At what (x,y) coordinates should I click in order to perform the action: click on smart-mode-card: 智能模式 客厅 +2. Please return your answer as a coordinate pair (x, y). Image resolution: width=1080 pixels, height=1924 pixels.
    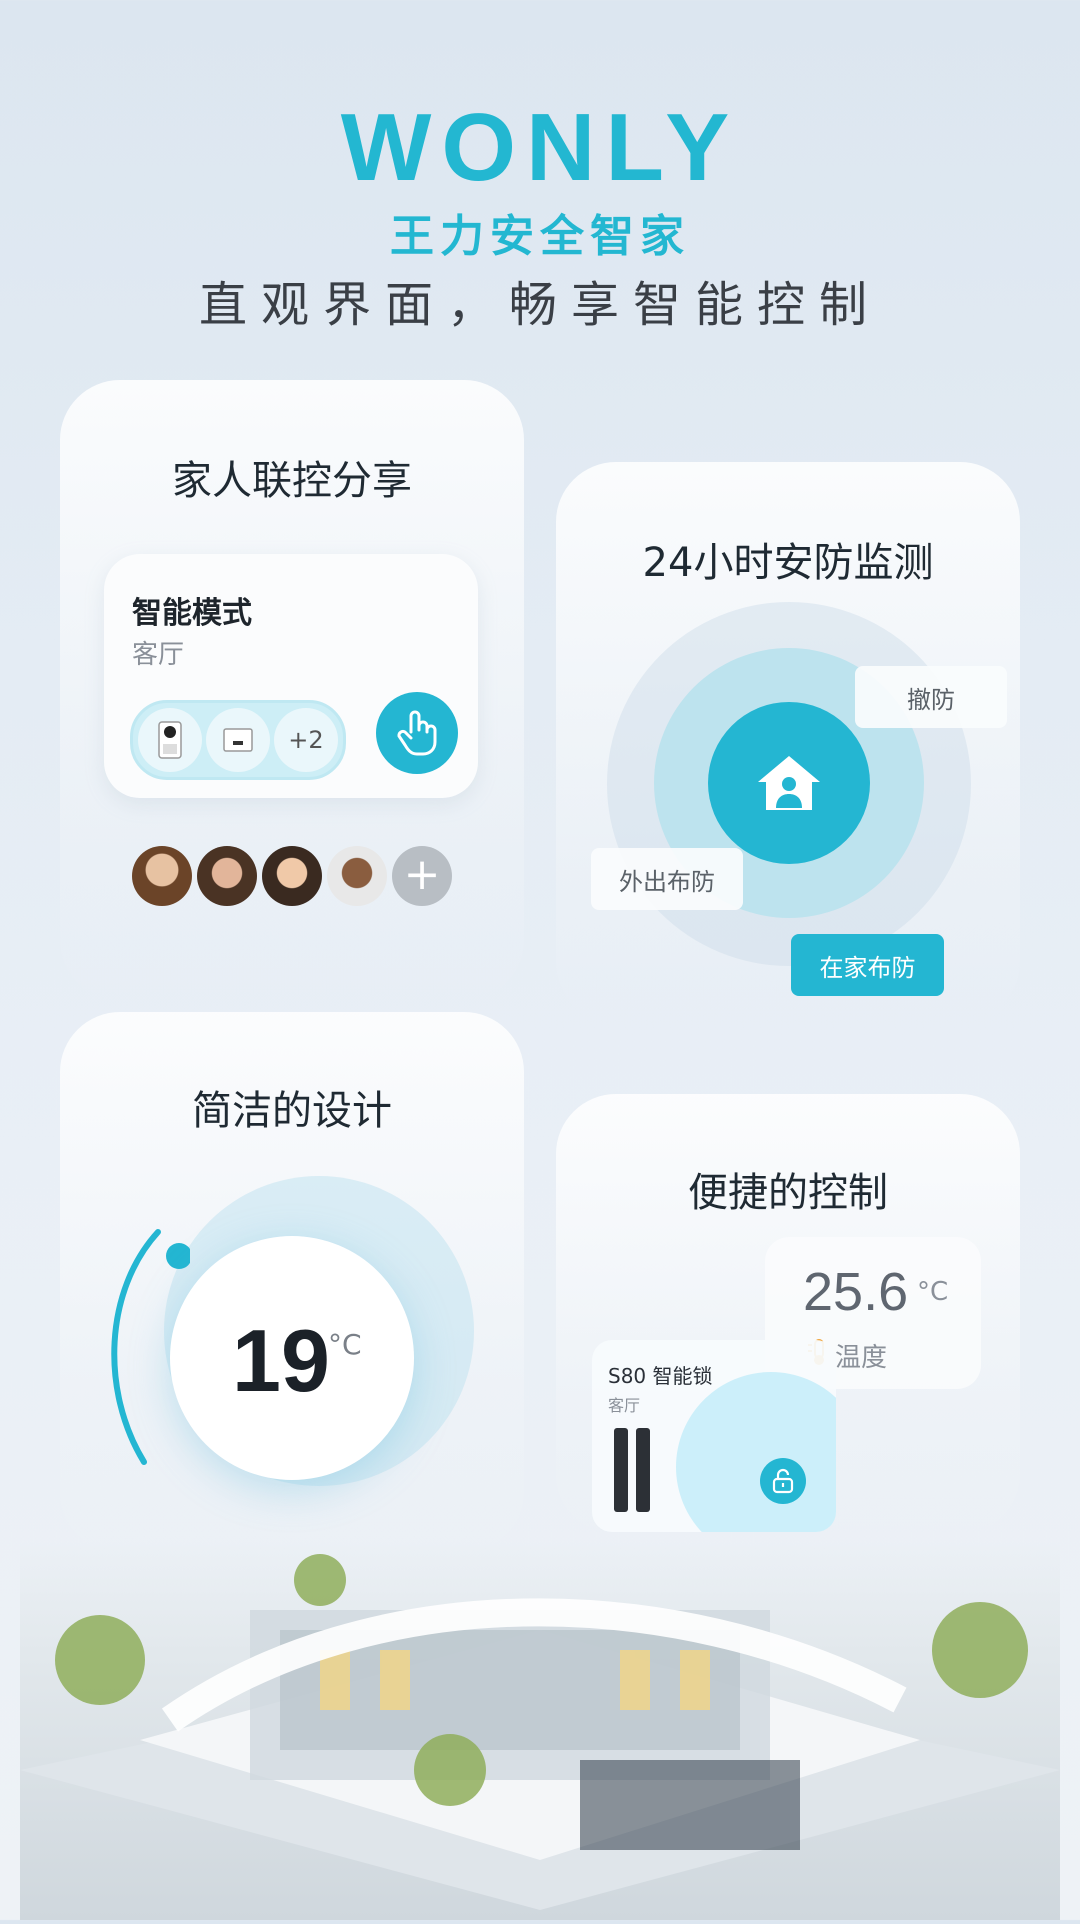
    Looking at the image, I should click on (291, 676).